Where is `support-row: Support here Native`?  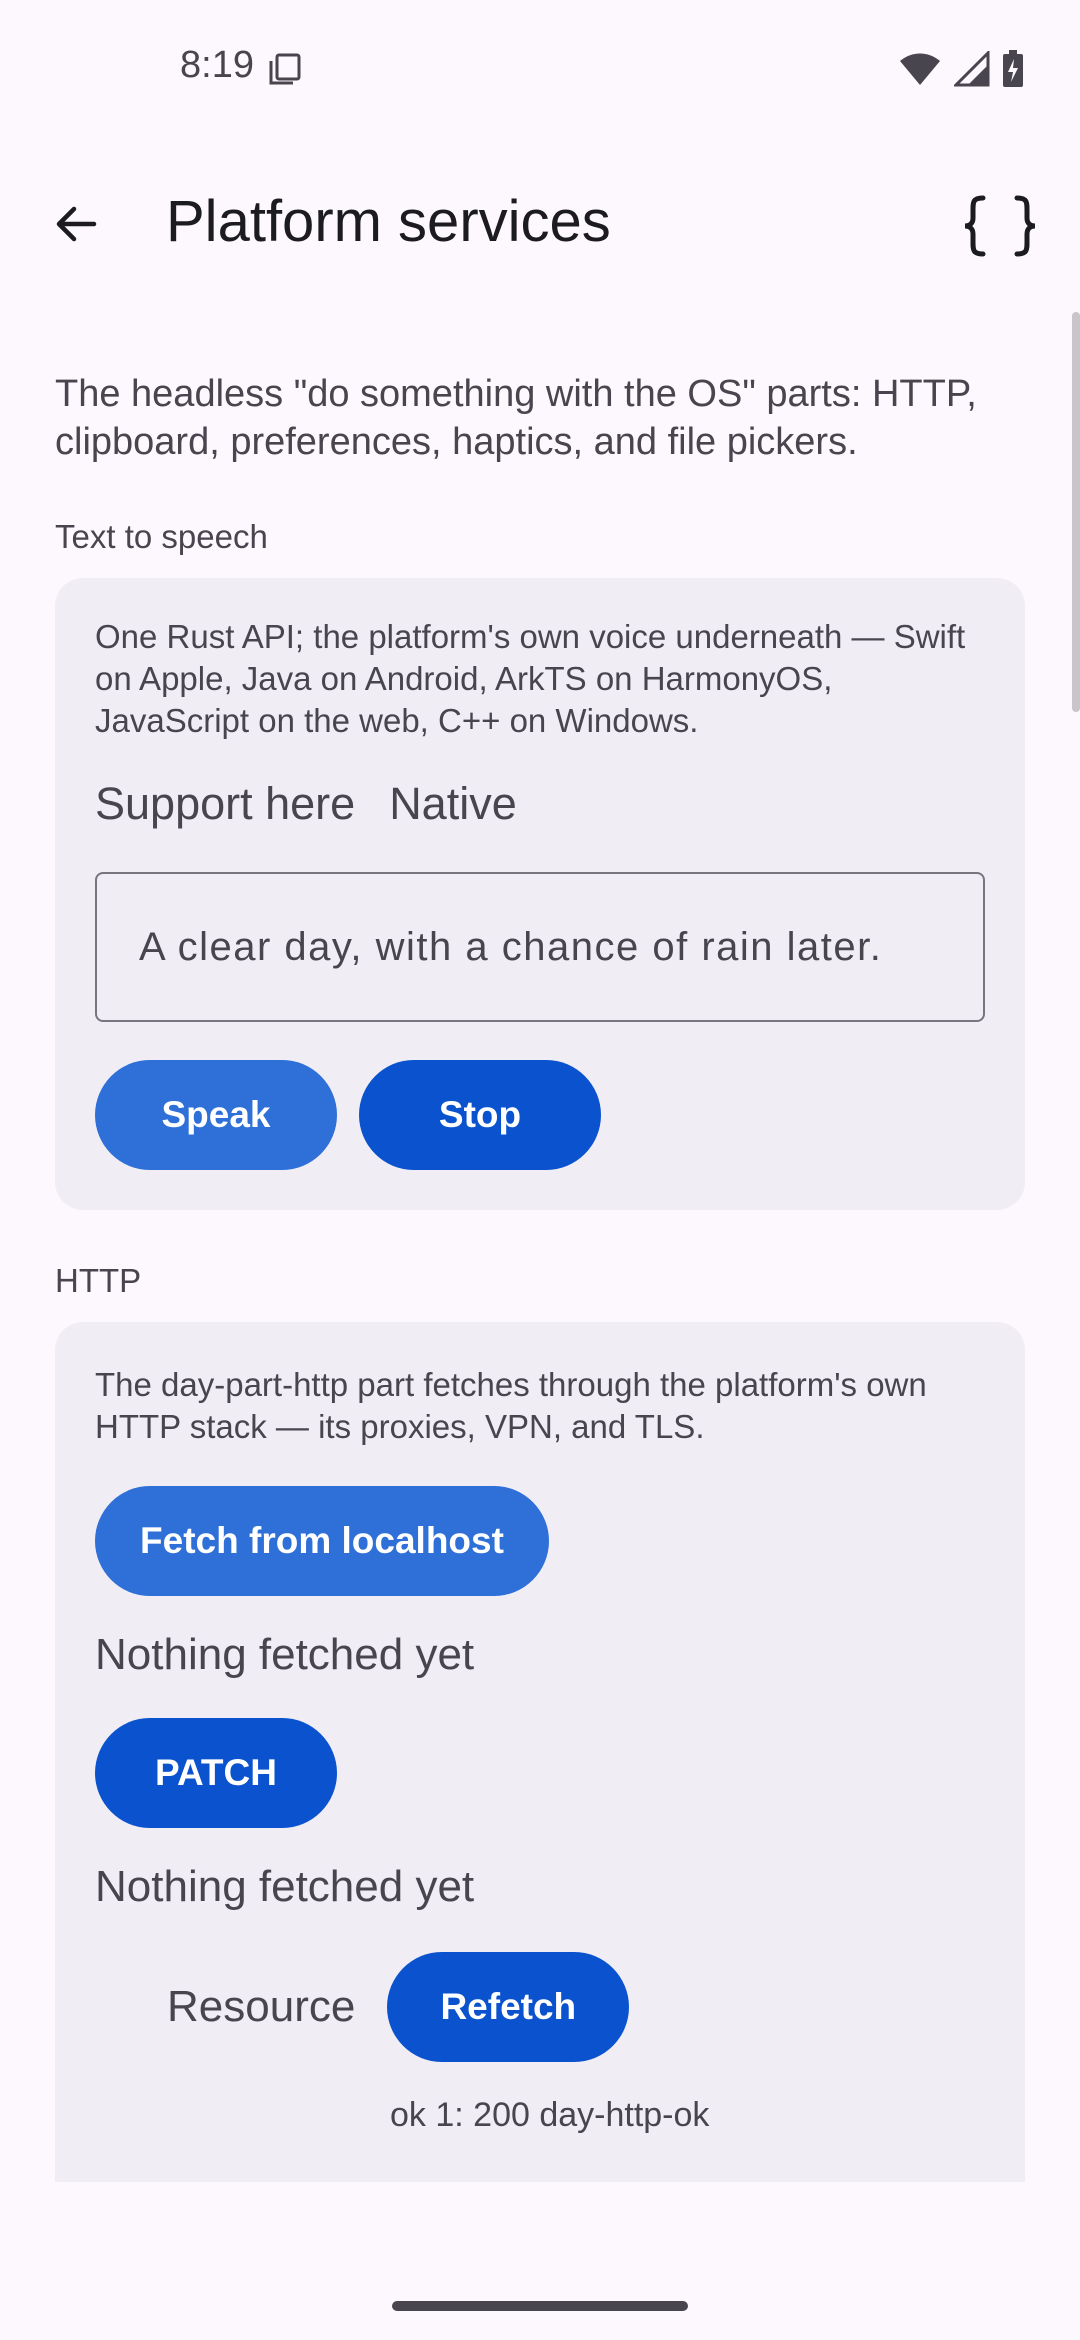
support-row: Support here Native is located at coordinates (540, 804).